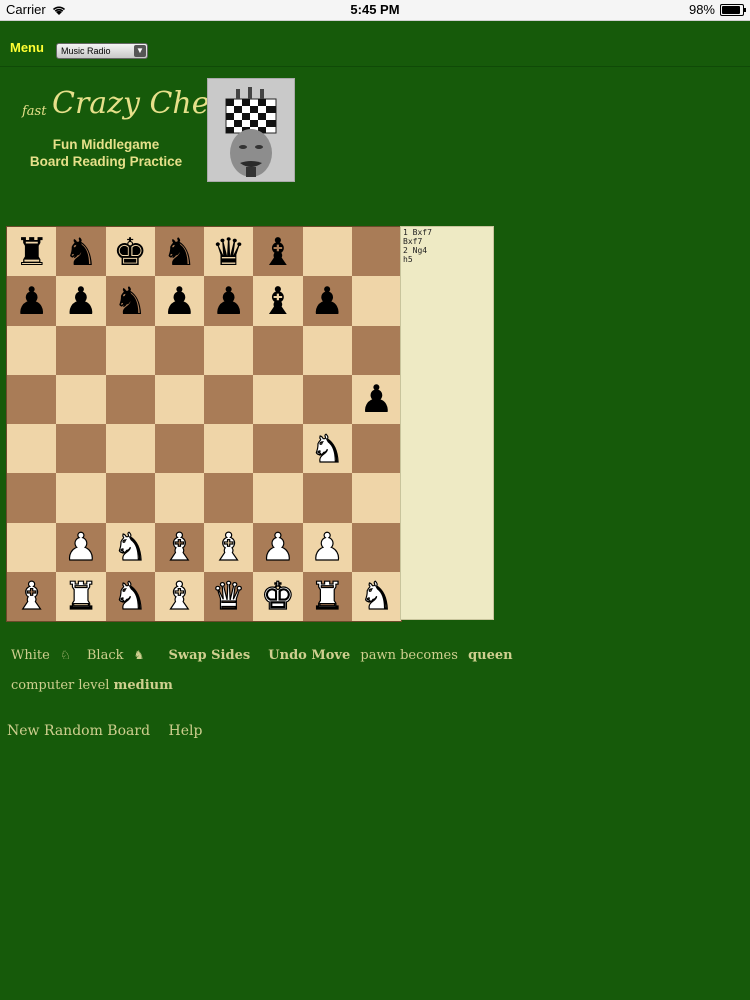 The width and height of the screenshot is (750, 1000). I want to click on square-a1: ♝, so click(32, 596).